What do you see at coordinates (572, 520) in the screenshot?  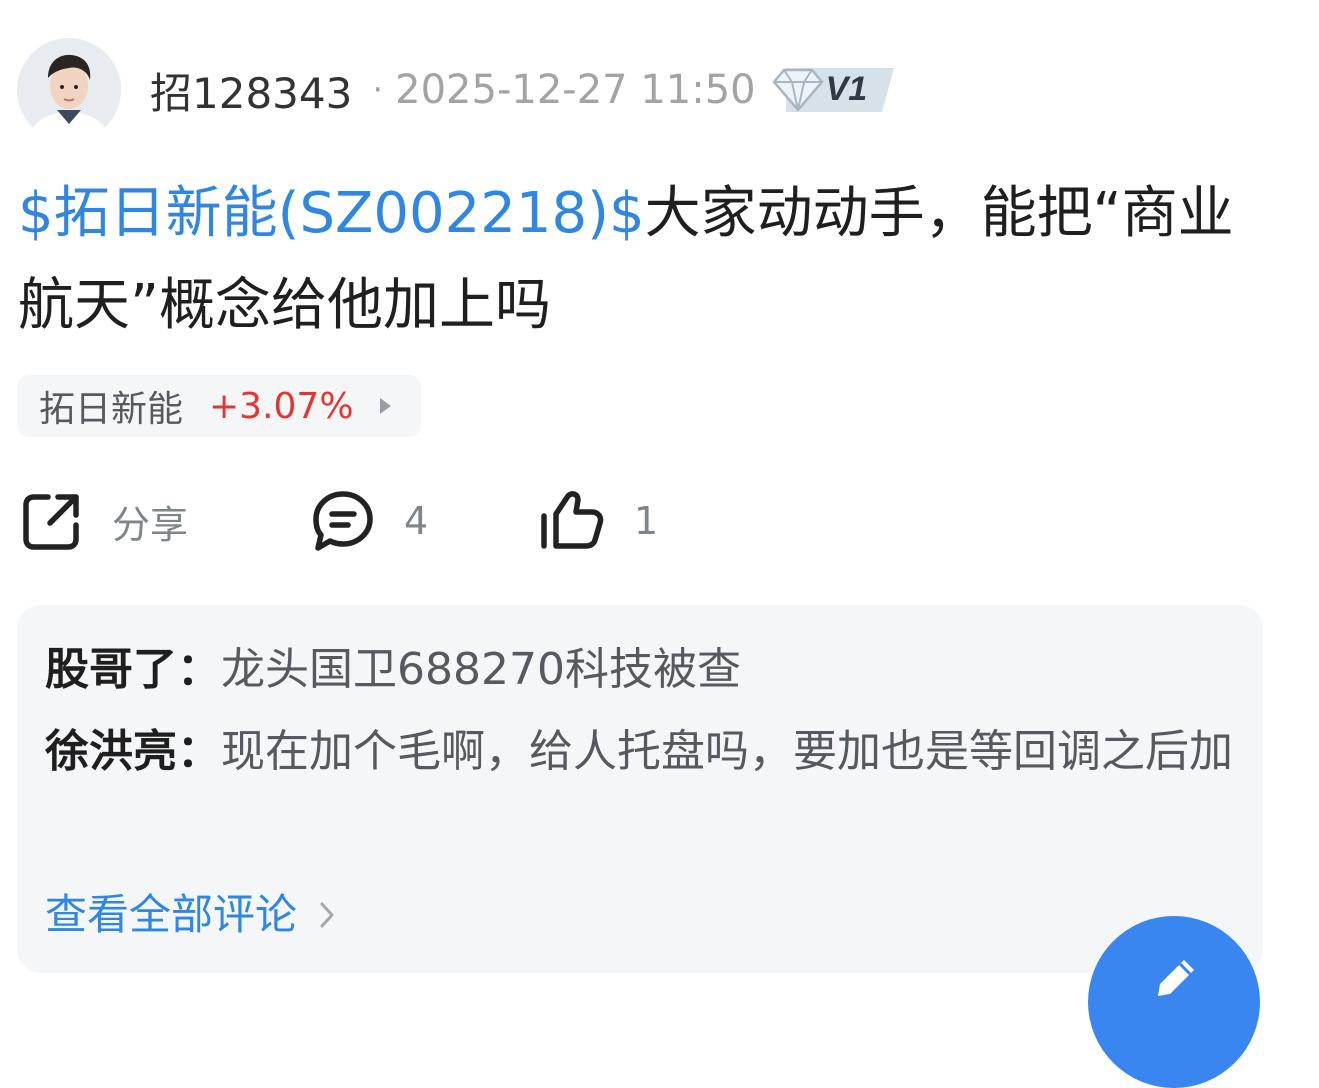 I see `thumbs-up-icon` at bounding box center [572, 520].